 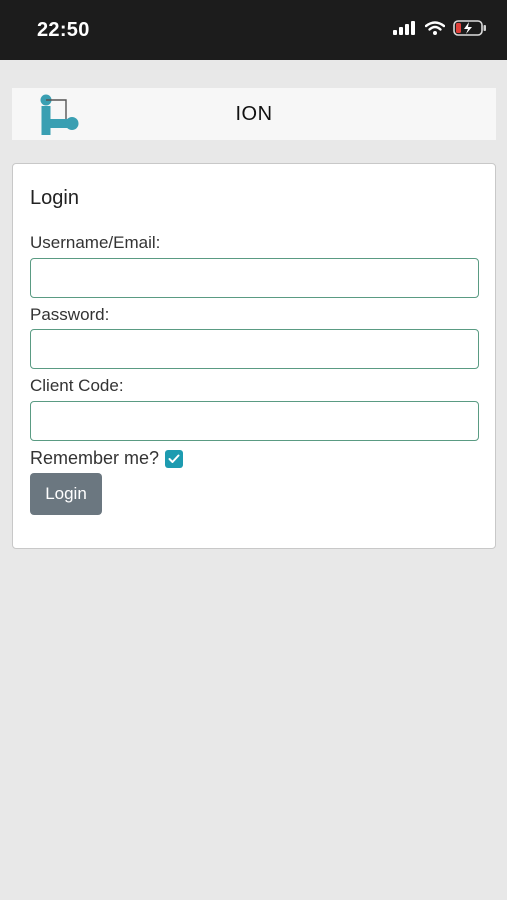 What do you see at coordinates (254, 278) in the screenshot?
I see `username-input` at bounding box center [254, 278].